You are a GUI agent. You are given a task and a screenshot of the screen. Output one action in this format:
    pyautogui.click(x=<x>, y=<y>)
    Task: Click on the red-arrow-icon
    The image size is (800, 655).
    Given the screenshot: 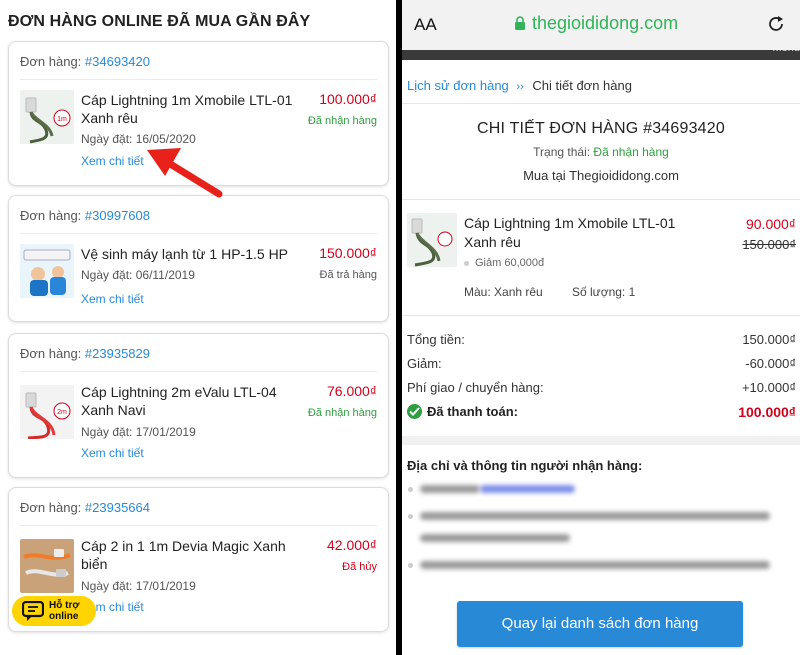 What is the action you would take?
    pyautogui.click(x=185, y=173)
    